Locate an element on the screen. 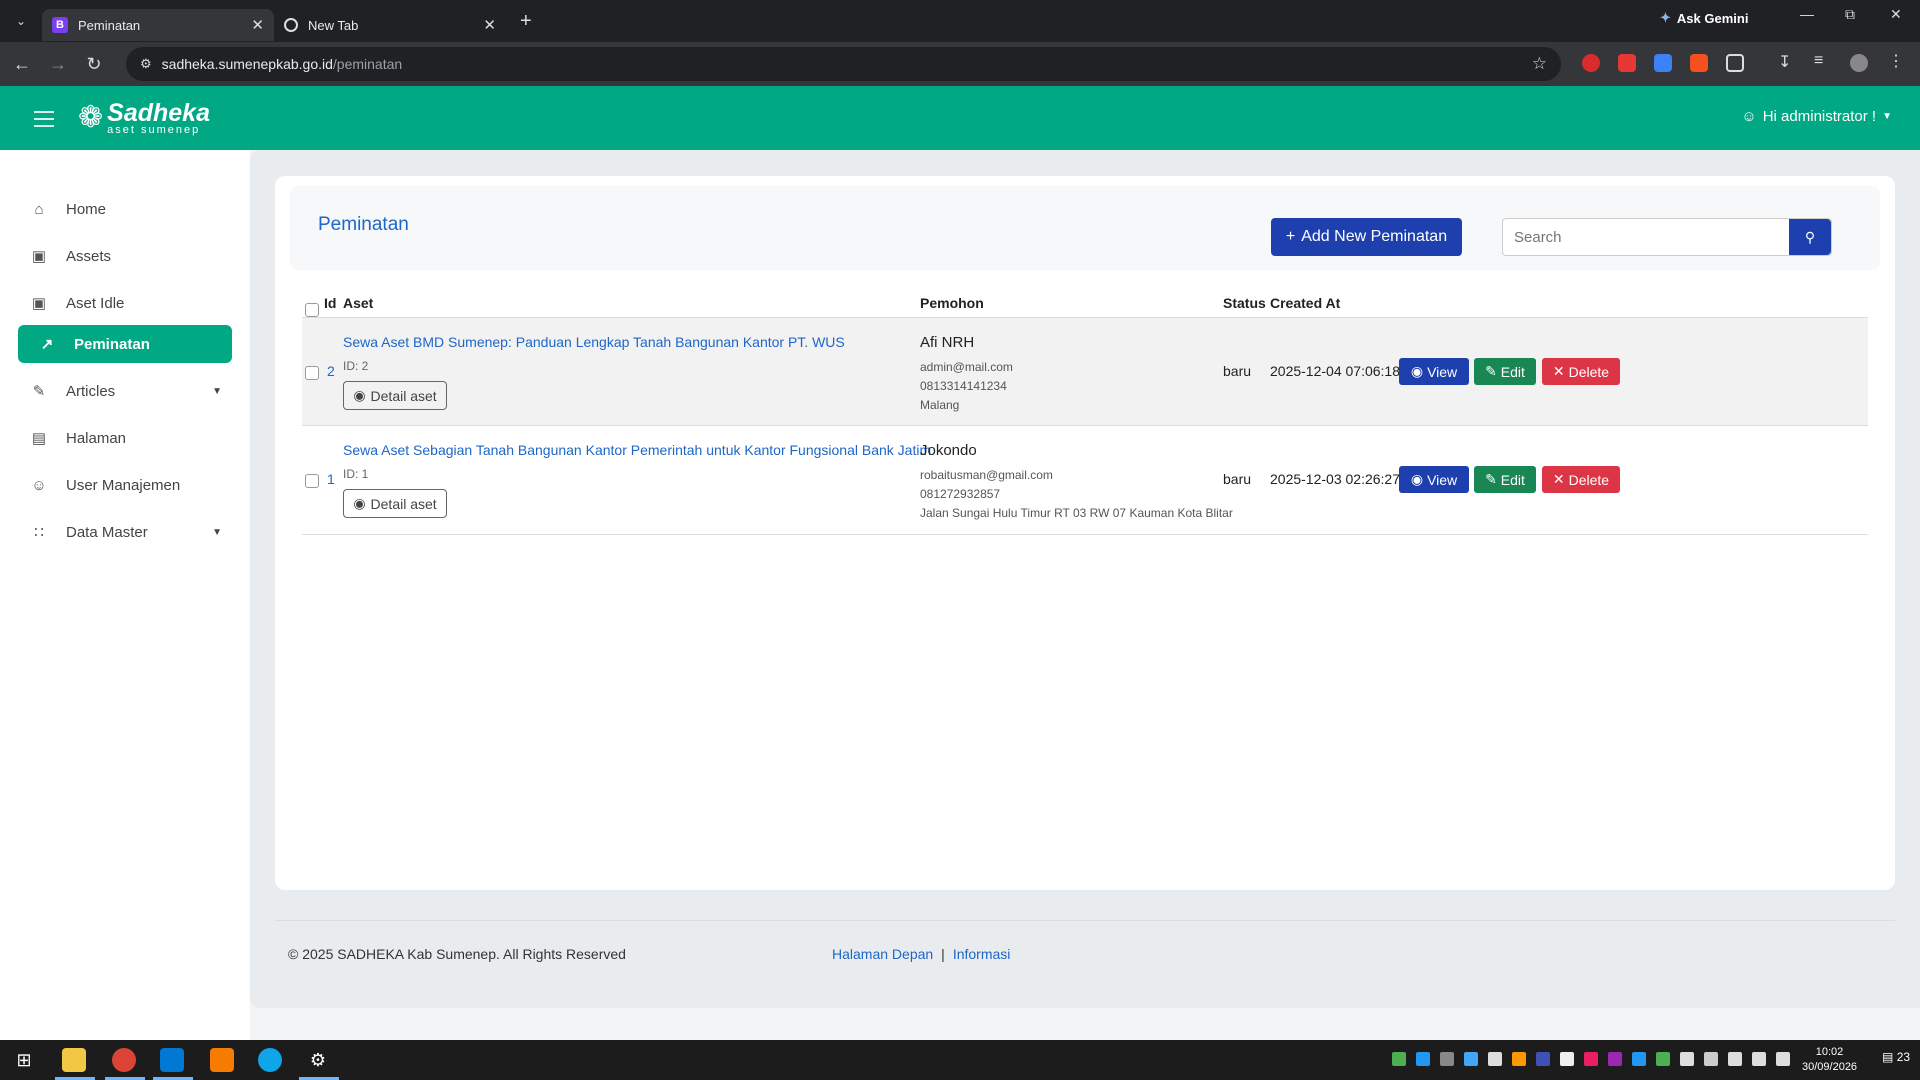 The image size is (1920, 1080). row-id-link: 1 is located at coordinates (331, 479).